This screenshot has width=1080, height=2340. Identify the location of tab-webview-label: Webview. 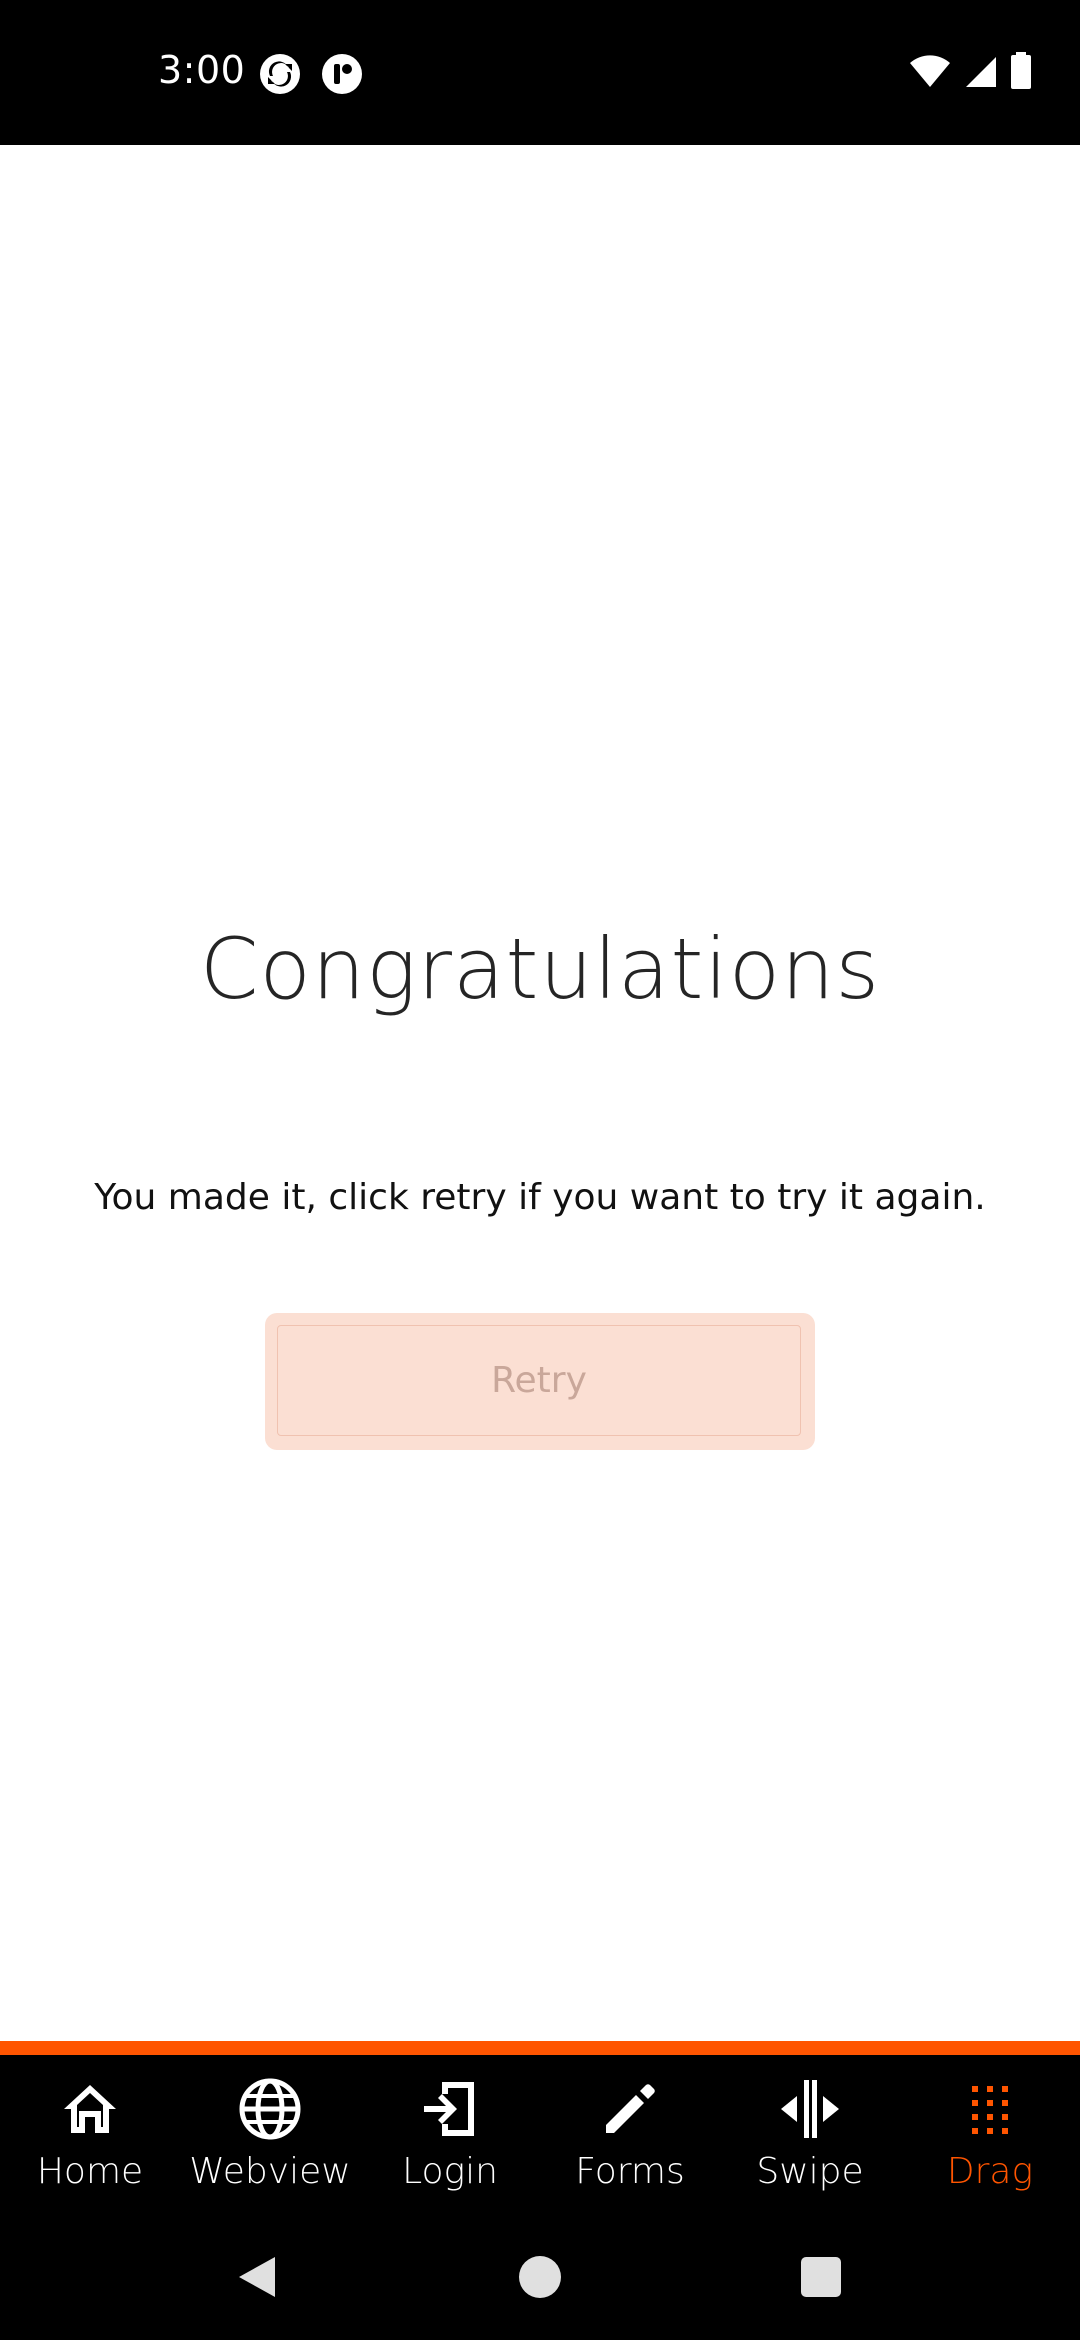
(270, 2171).